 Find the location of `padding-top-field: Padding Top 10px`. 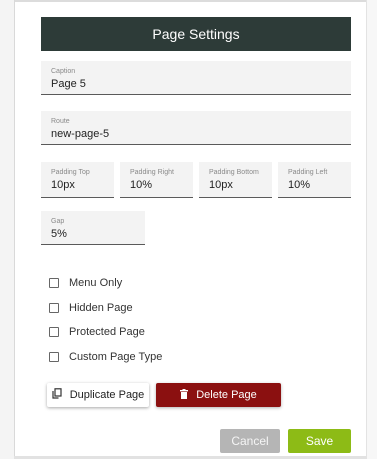

padding-top-field: Padding Top 10px is located at coordinates (77, 180).